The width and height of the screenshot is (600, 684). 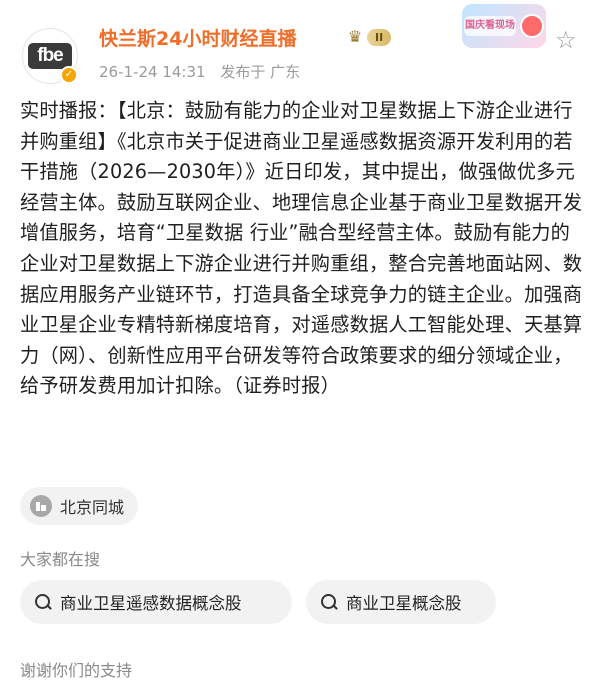 I want to click on username: 快兰斯24小时财经直播, so click(x=197, y=37).